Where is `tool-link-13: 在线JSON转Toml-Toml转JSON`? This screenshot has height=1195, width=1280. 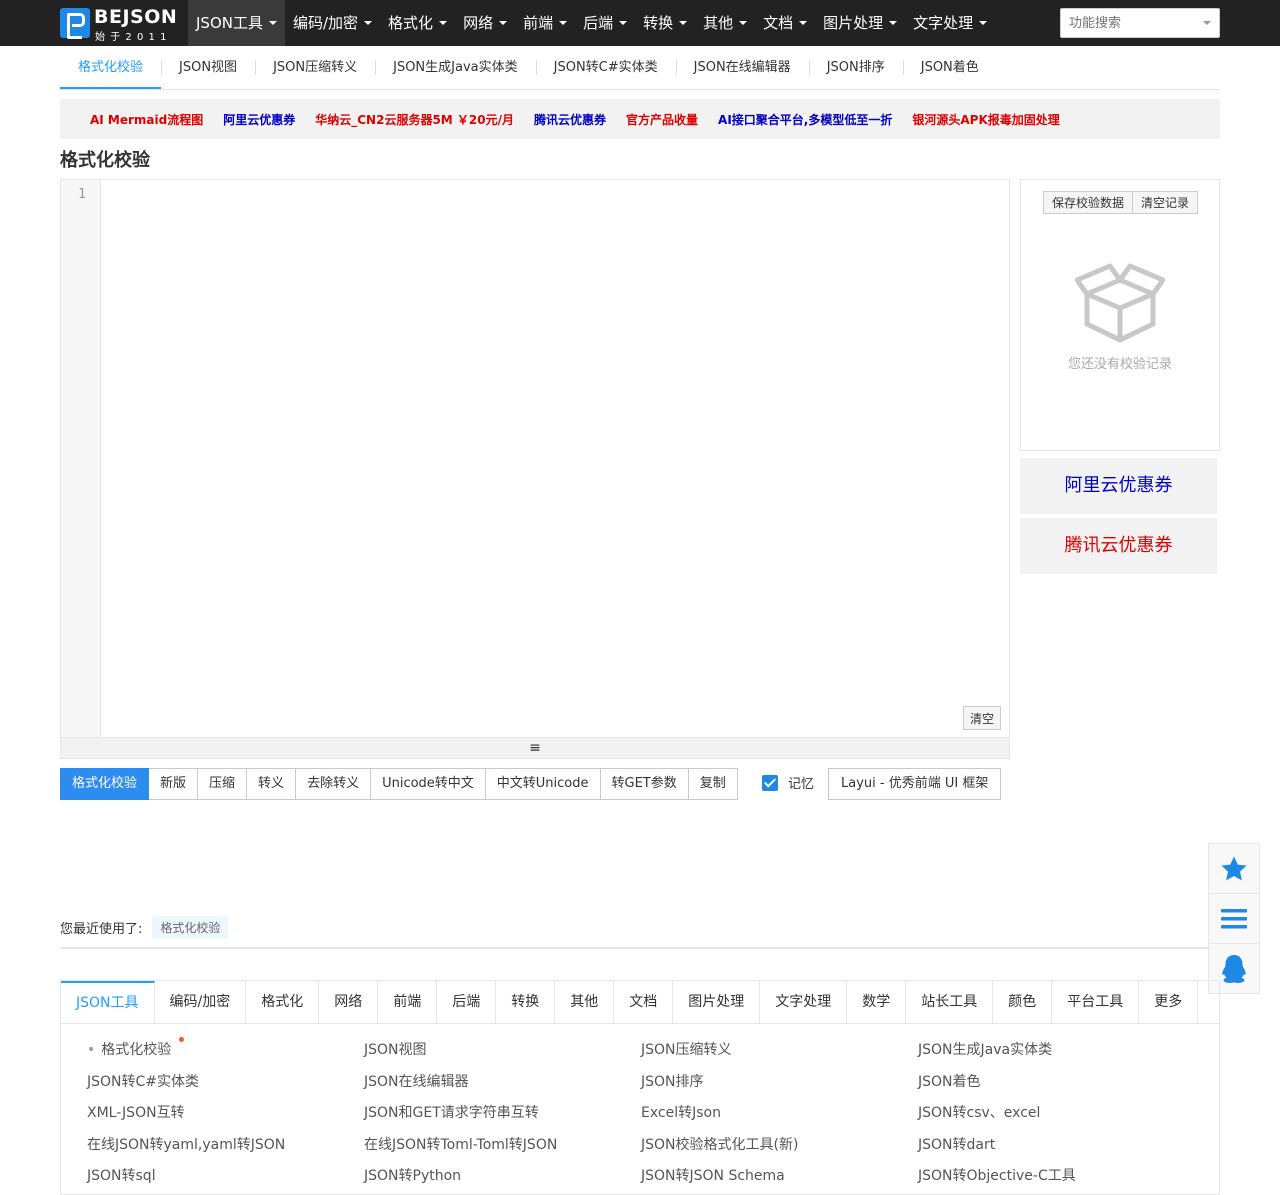
tool-link-13: 在线JSON转Toml-Toml转JSON is located at coordinates (502, 1147).